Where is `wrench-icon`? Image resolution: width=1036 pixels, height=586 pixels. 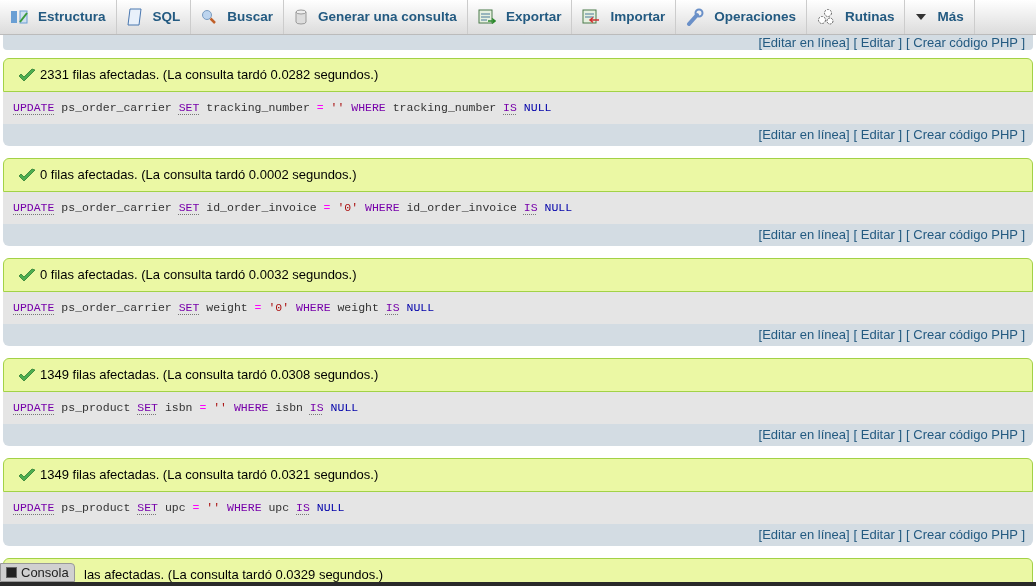
wrench-icon is located at coordinates (695, 17).